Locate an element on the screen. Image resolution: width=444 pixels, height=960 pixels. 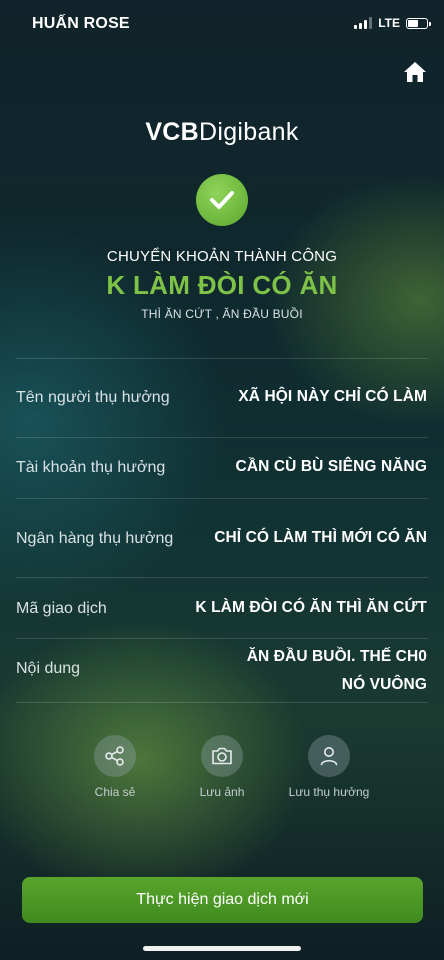
user-icon is located at coordinates (329, 756).